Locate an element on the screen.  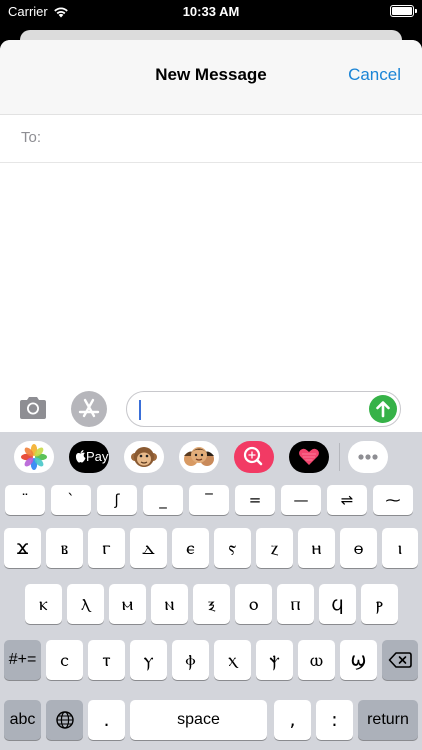
key-row4-2: ⲧ is located at coordinates (106, 660).